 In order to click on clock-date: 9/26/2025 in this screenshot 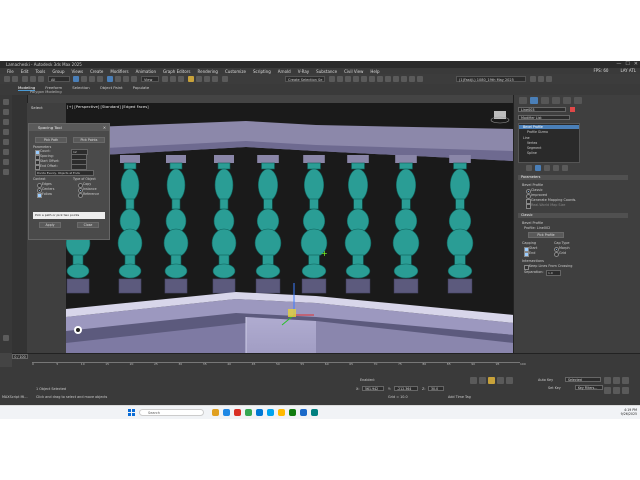, I will do `click(629, 414)`.